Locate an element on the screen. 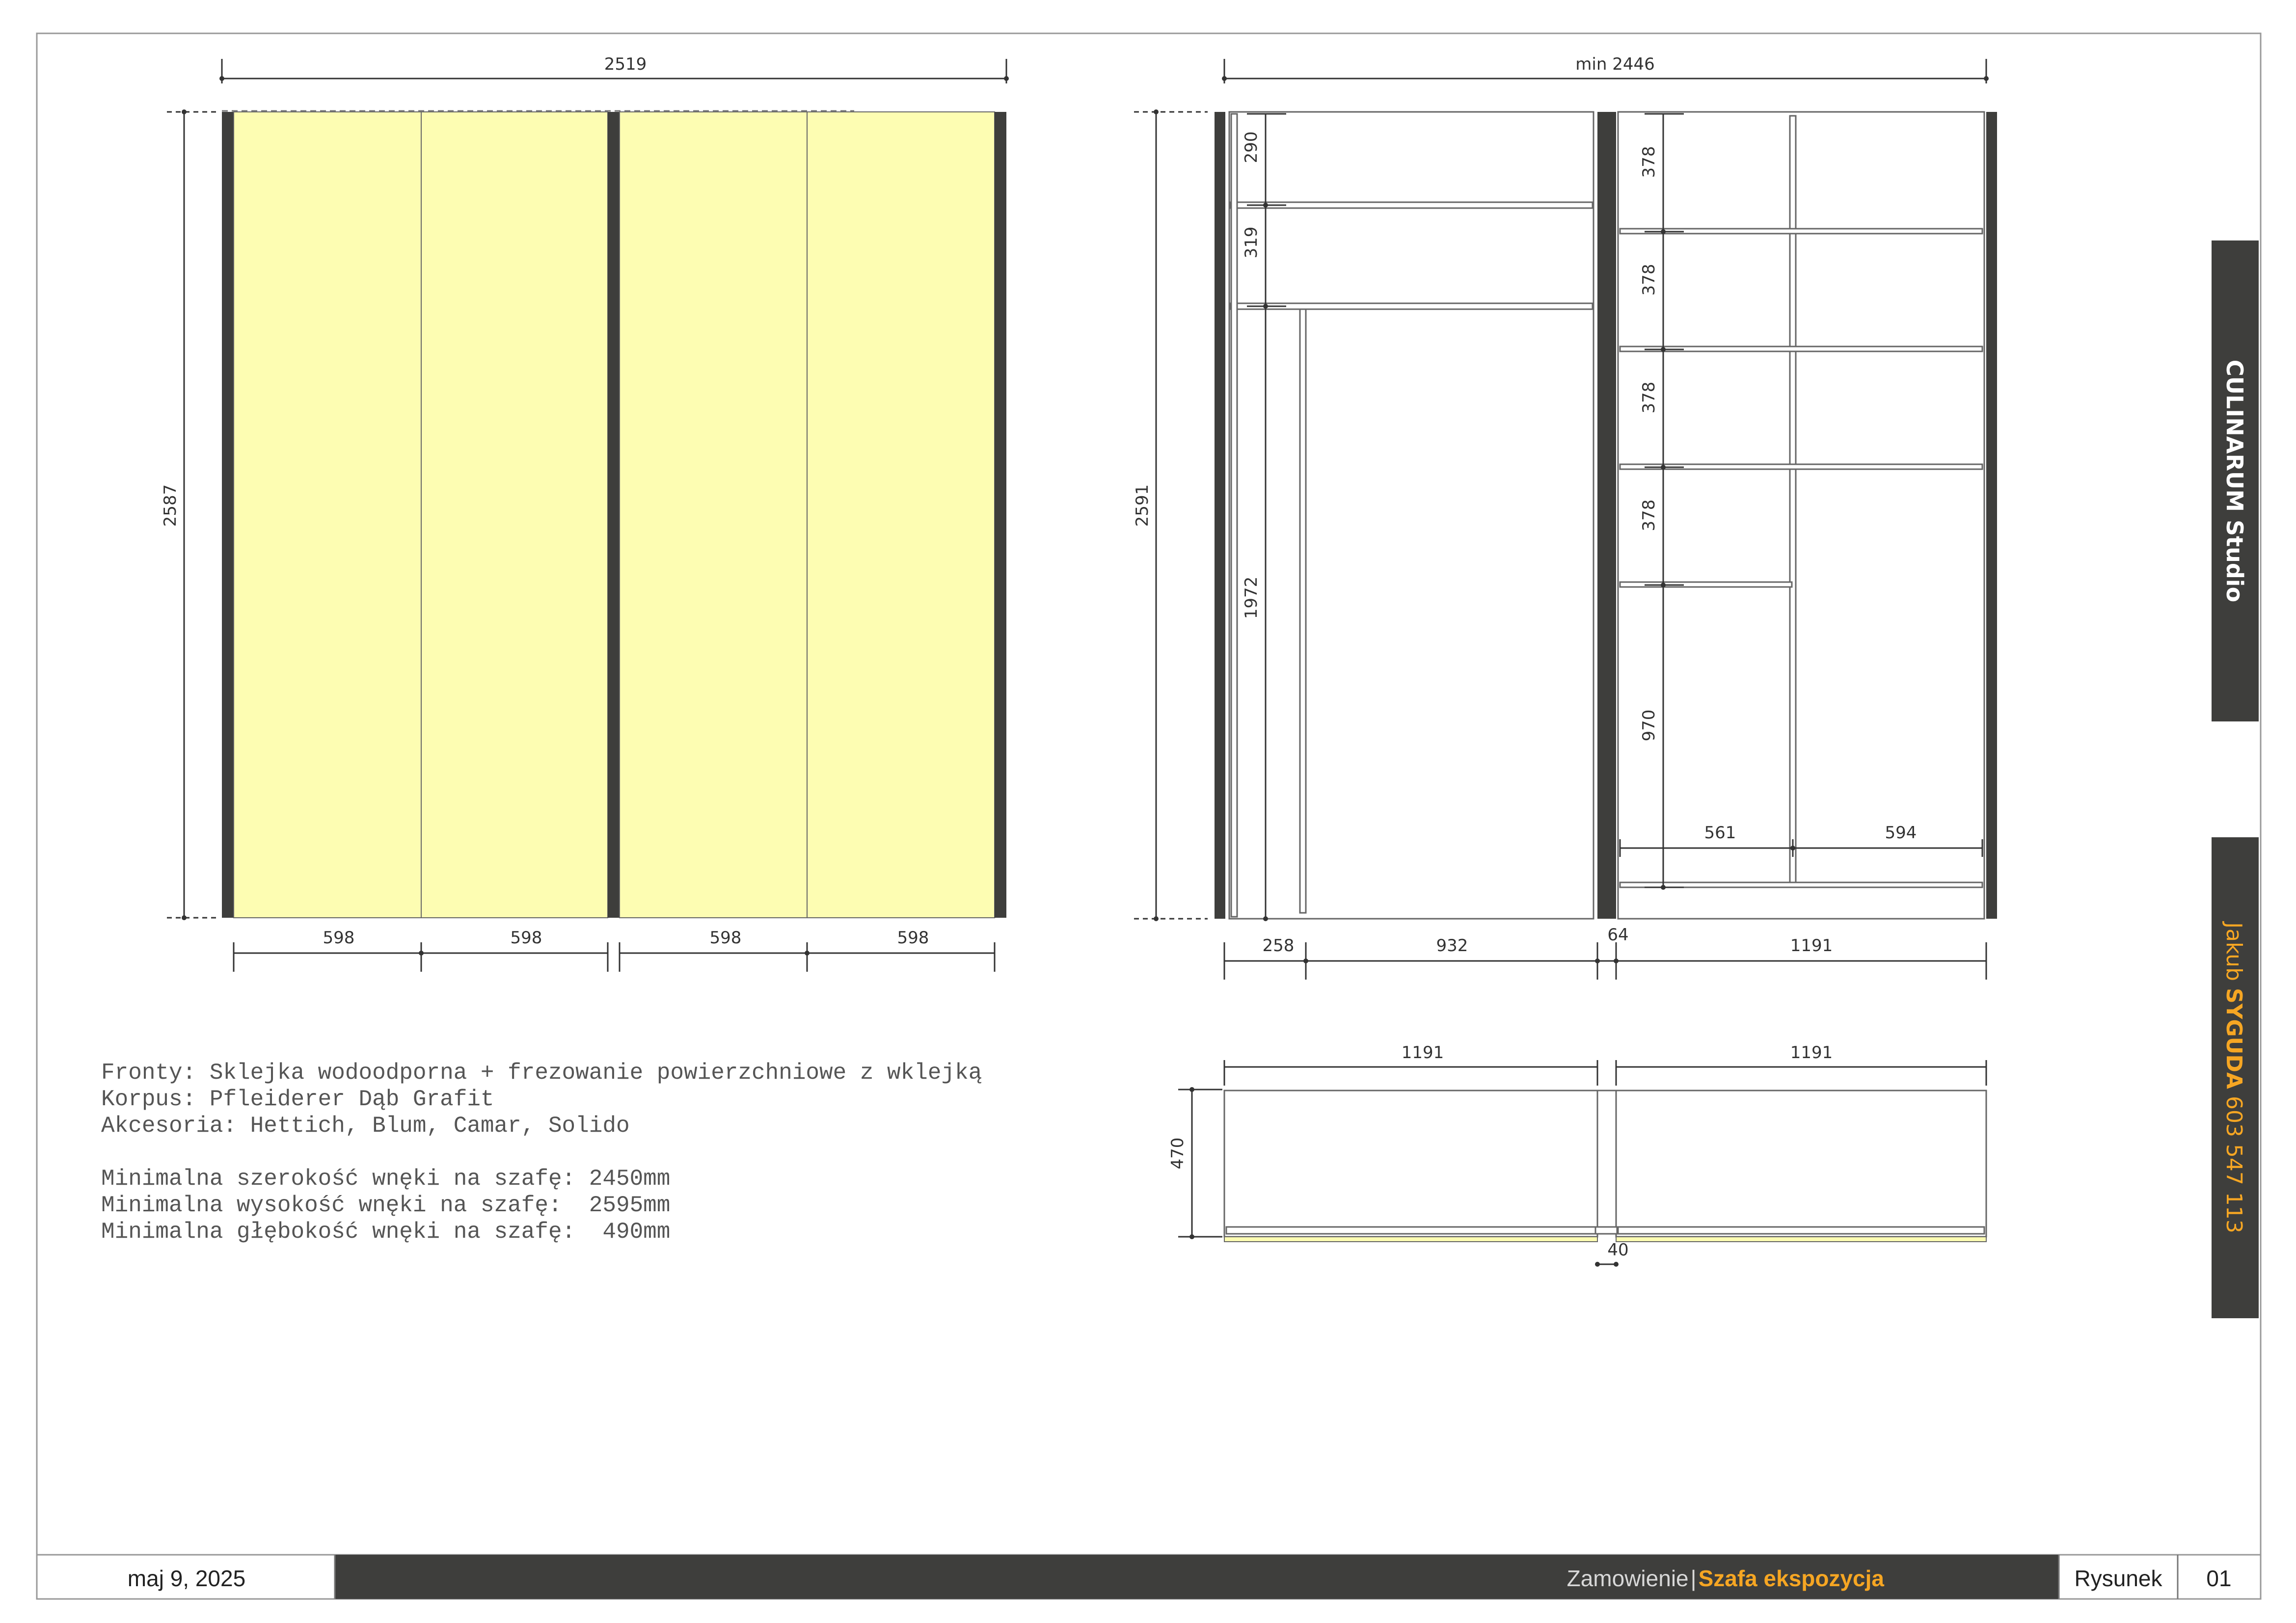 The image size is (2296, 1623). right-height-4: 378 is located at coordinates (1649, 516).